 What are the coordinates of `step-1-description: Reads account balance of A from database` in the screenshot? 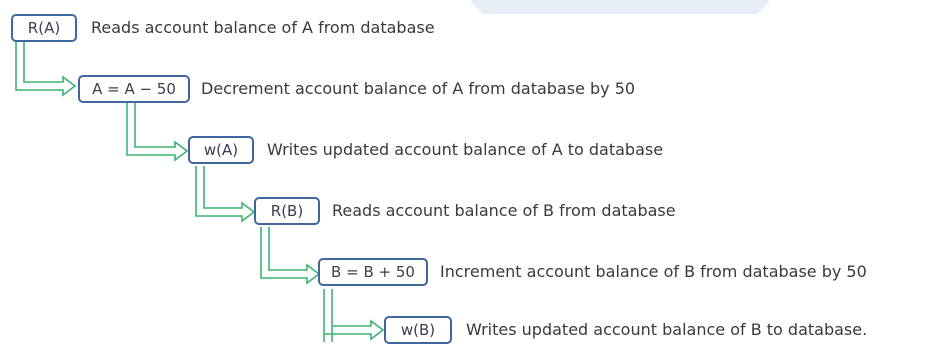 It's located at (263, 27).